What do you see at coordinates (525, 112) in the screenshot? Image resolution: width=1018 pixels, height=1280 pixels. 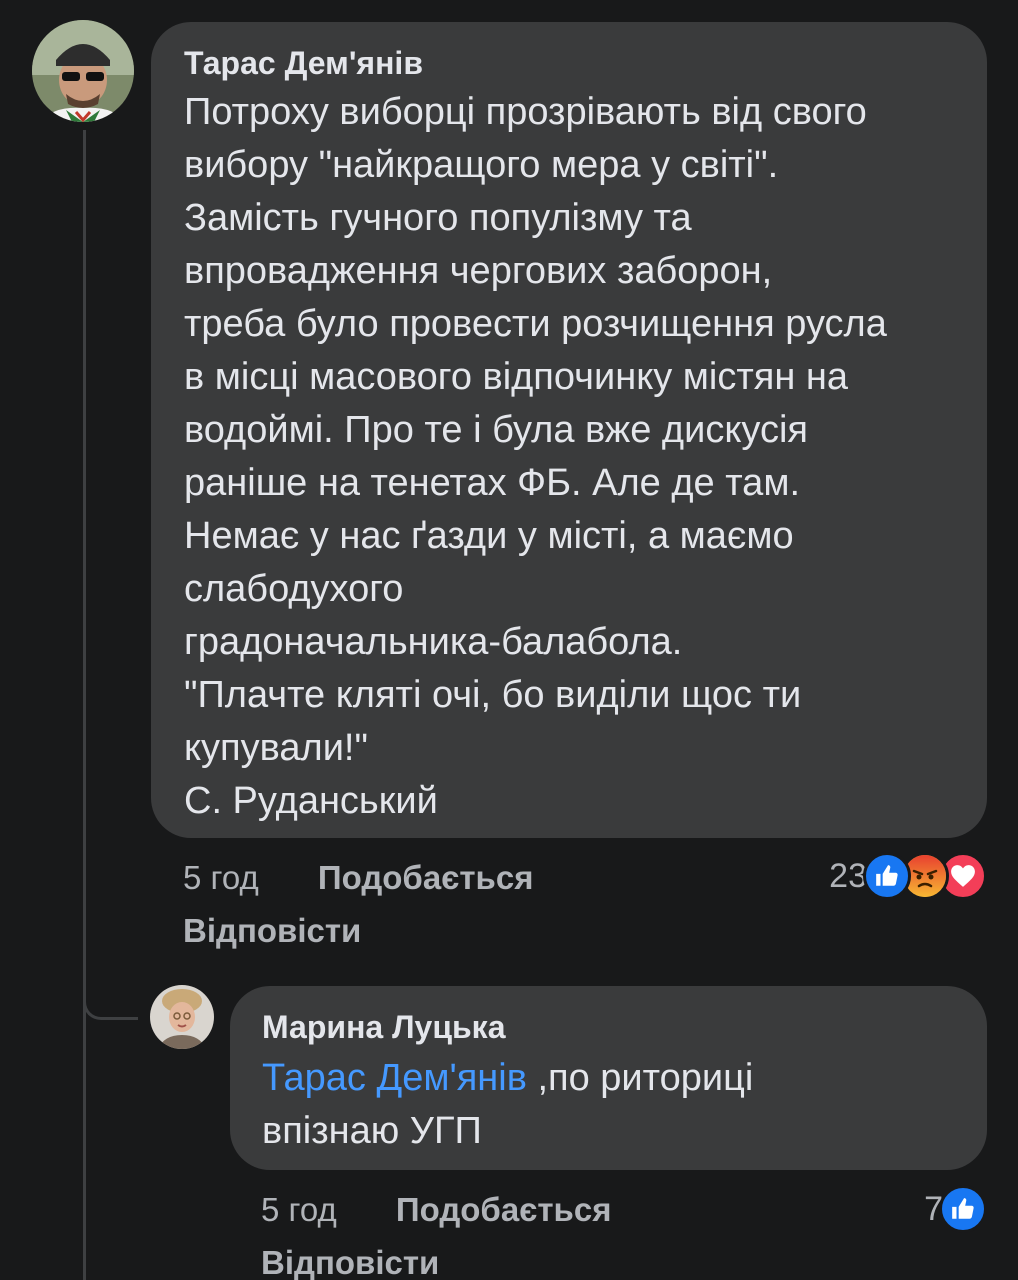 I see `comment-line: Потроху виборці прозрівають від свого` at bounding box center [525, 112].